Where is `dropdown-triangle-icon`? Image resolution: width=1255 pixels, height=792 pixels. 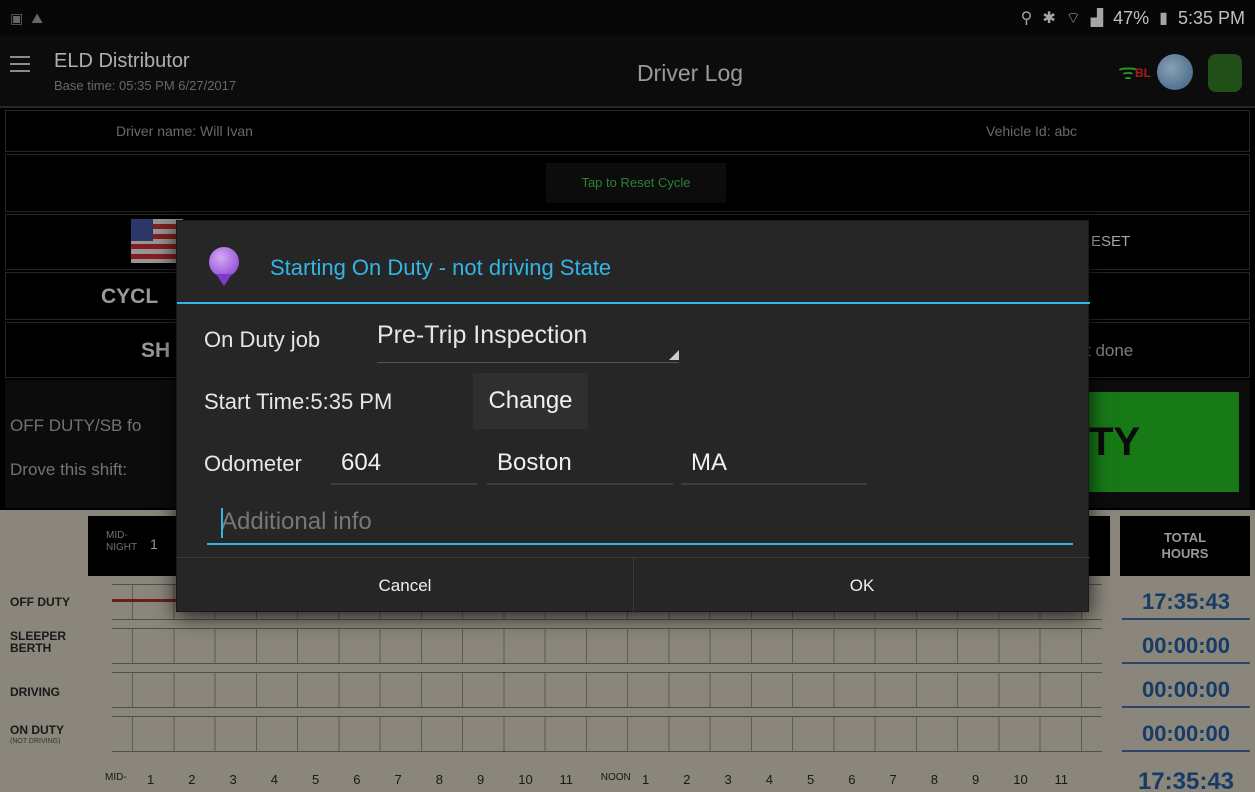 dropdown-triangle-icon is located at coordinates (674, 355).